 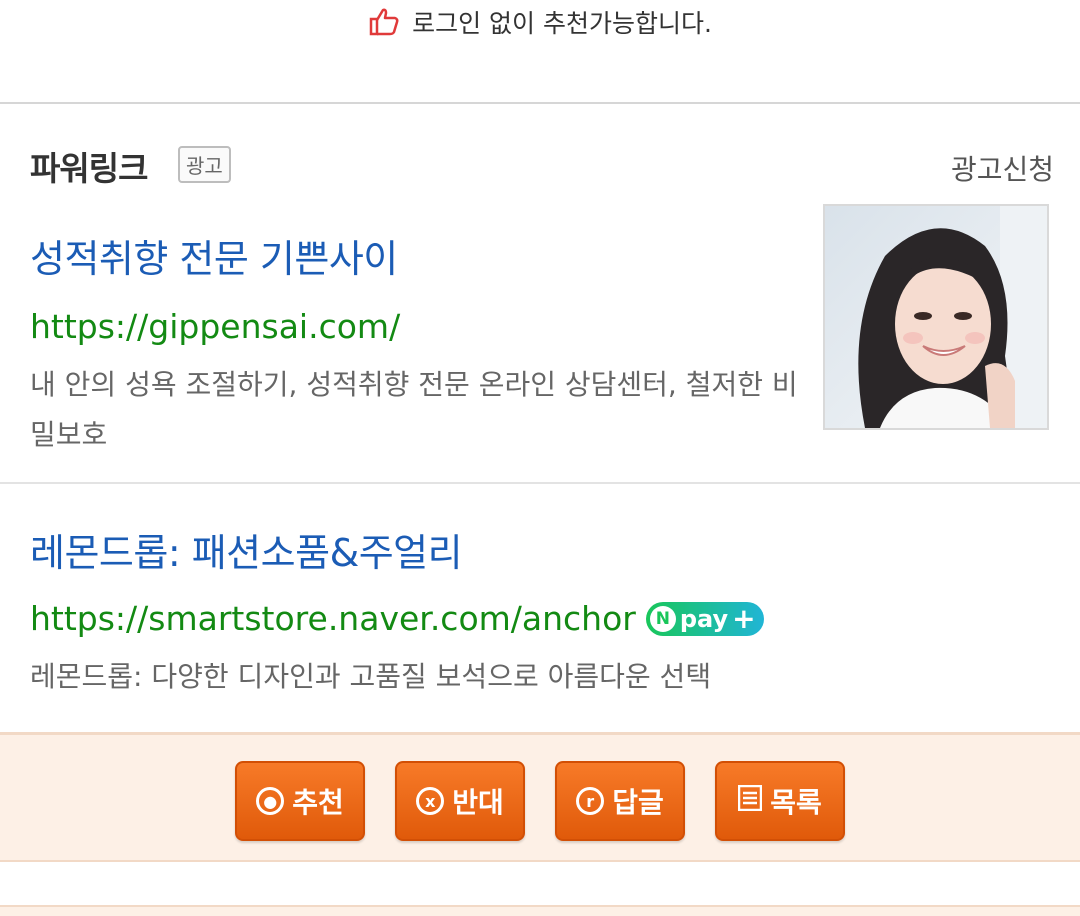 I want to click on ad-url-text: https://smartstore.naver.com/anchor, so click(x=333, y=618).